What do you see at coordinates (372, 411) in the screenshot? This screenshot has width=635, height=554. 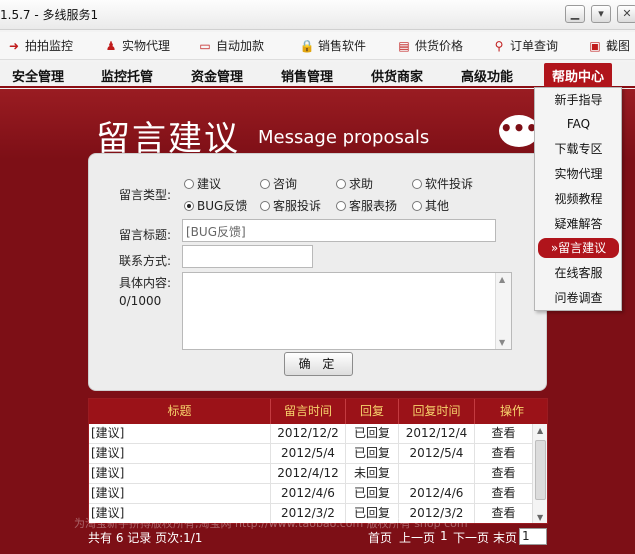 I see `column-header-reply: 回复` at bounding box center [372, 411].